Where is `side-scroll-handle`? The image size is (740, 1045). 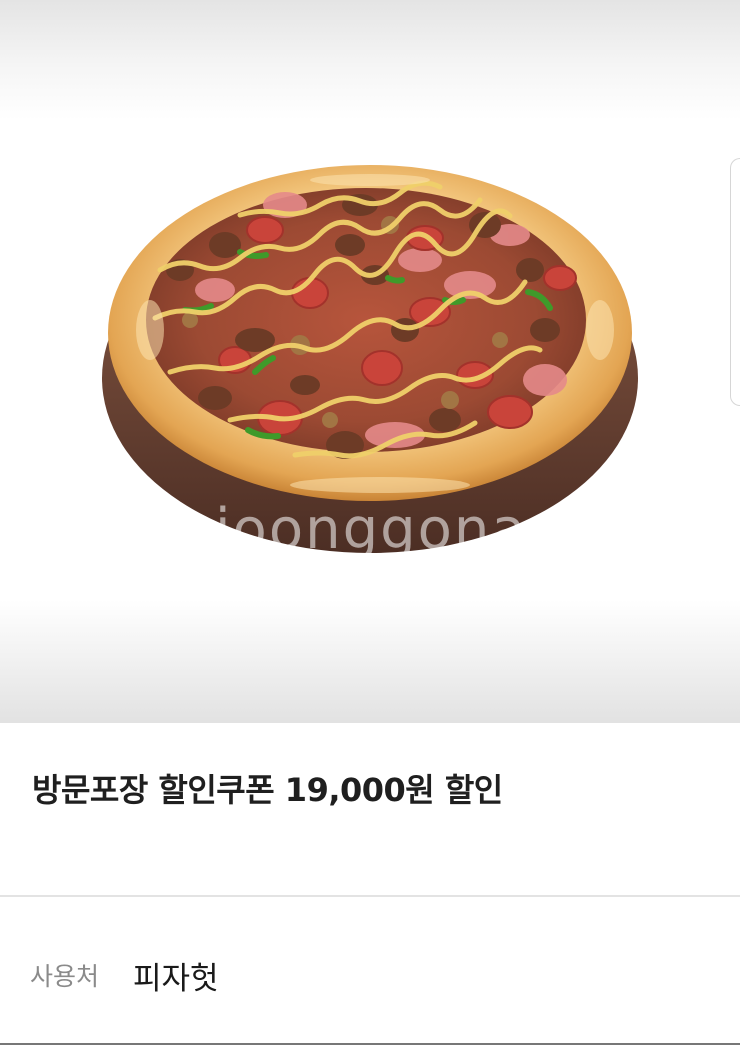
side-scroll-handle is located at coordinates (735, 282).